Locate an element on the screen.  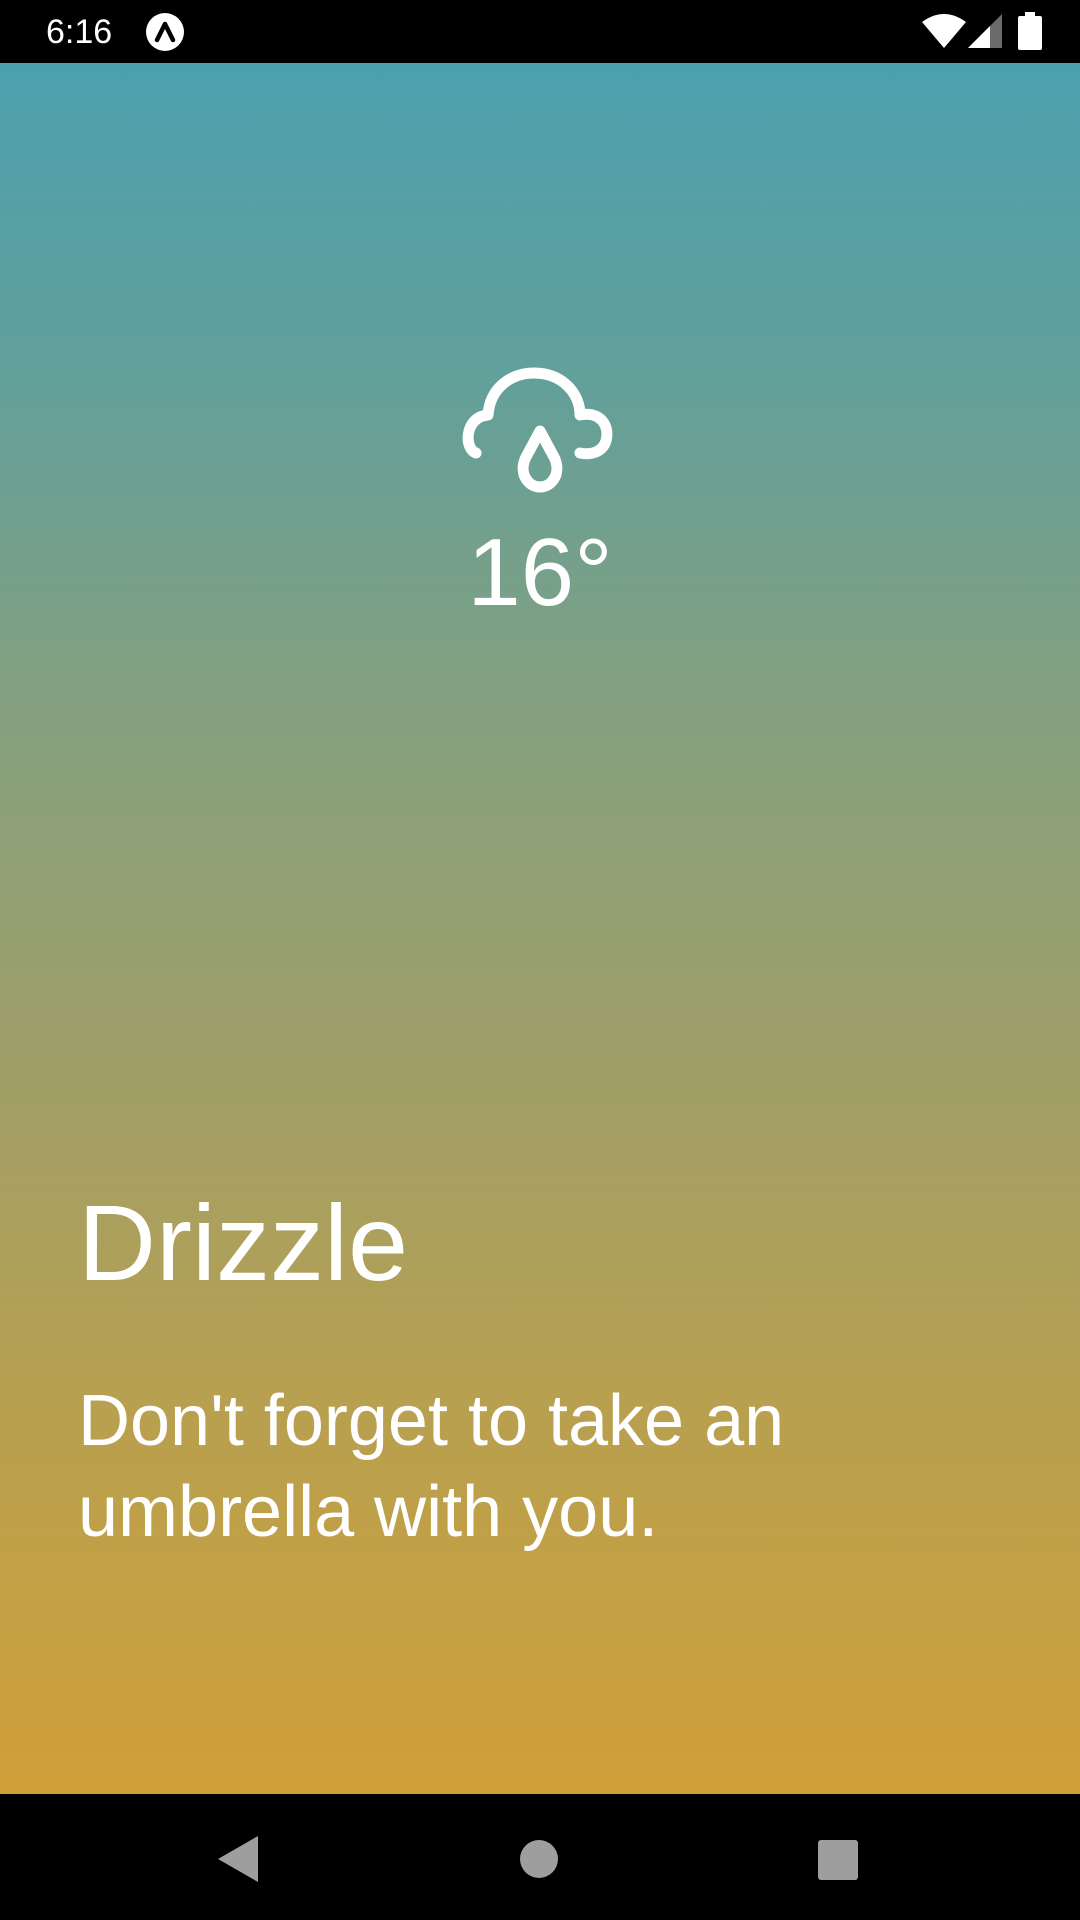
condition-title: Drizzle is located at coordinates (243, 1242).